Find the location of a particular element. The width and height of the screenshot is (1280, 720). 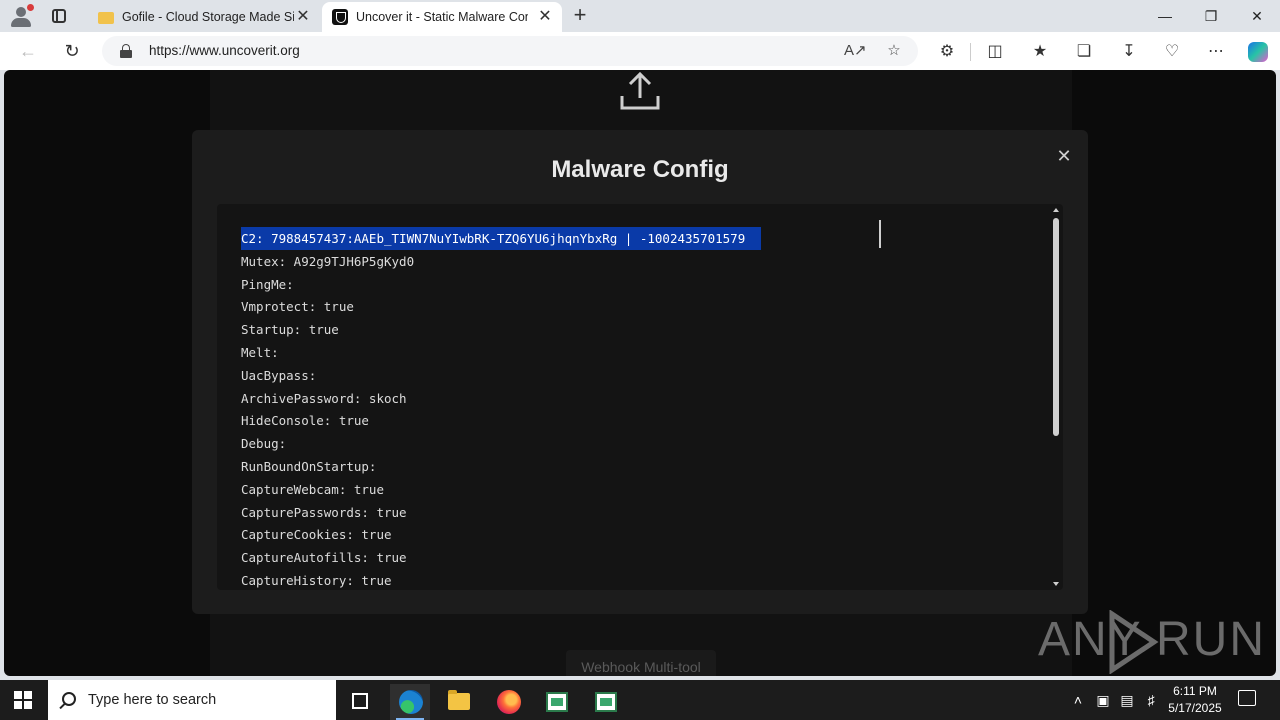

read-aloud-icon: A↗ is located at coordinates (855, 51).